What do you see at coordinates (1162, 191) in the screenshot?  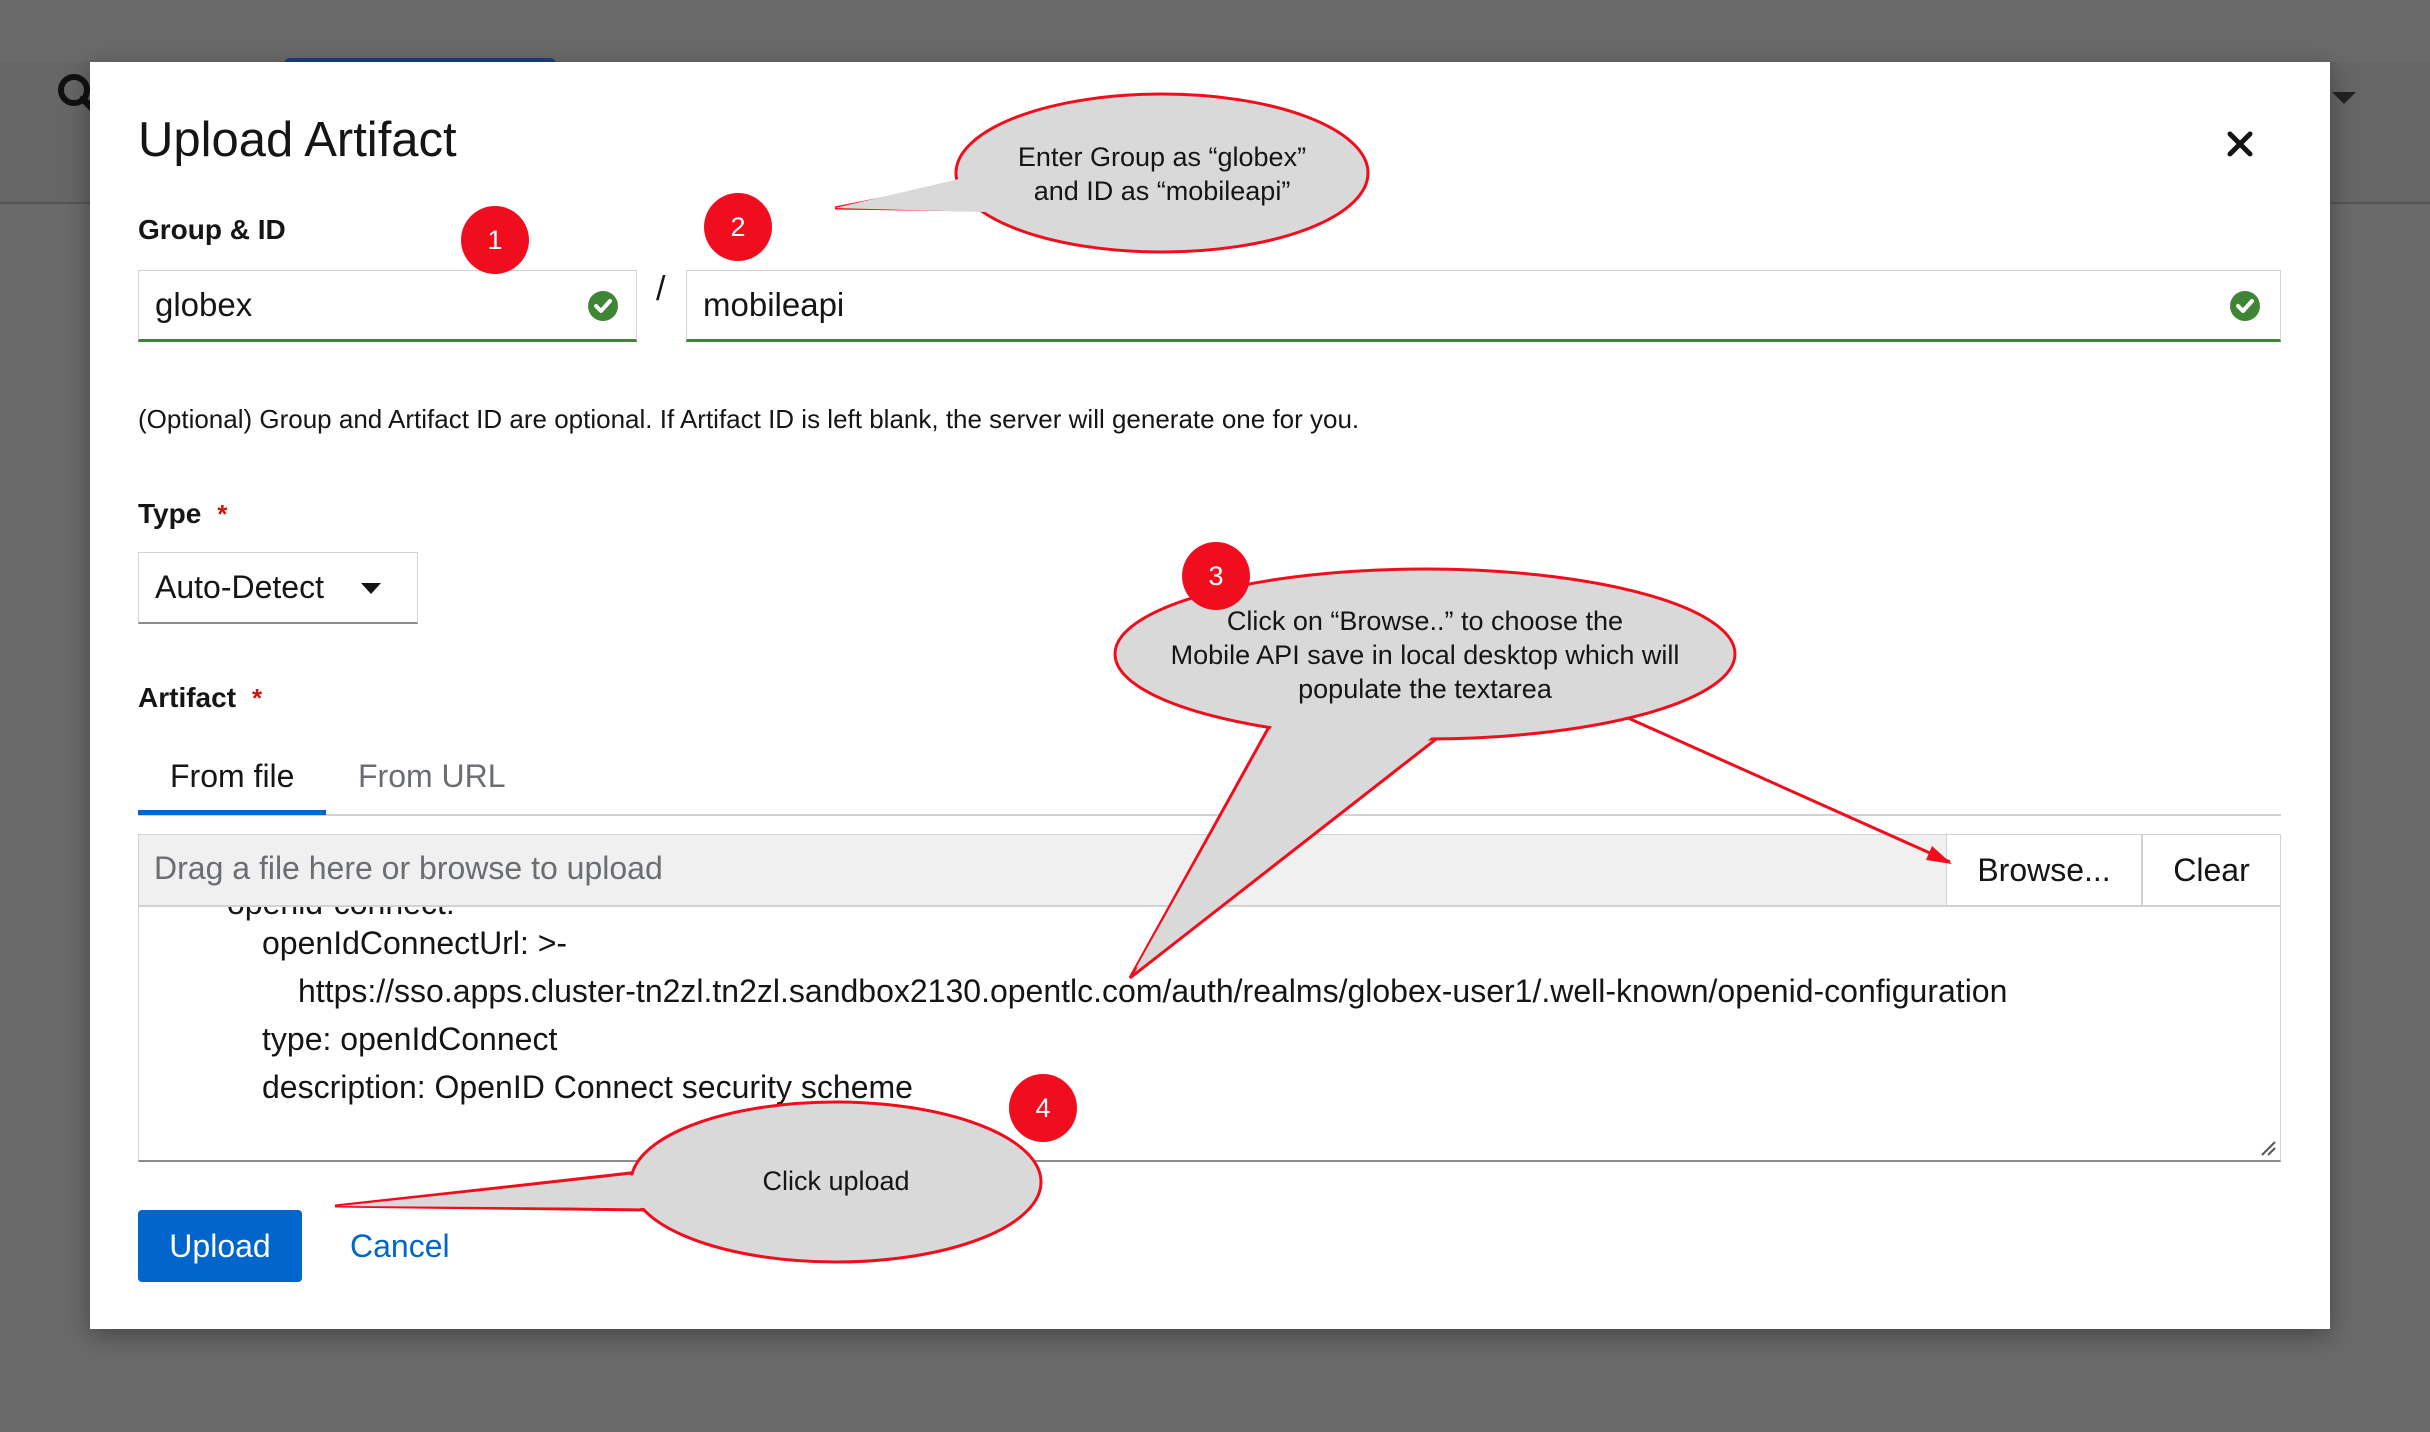 I see `callout-2-line: and ID as “mobileapi”` at bounding box center [1162, 191].